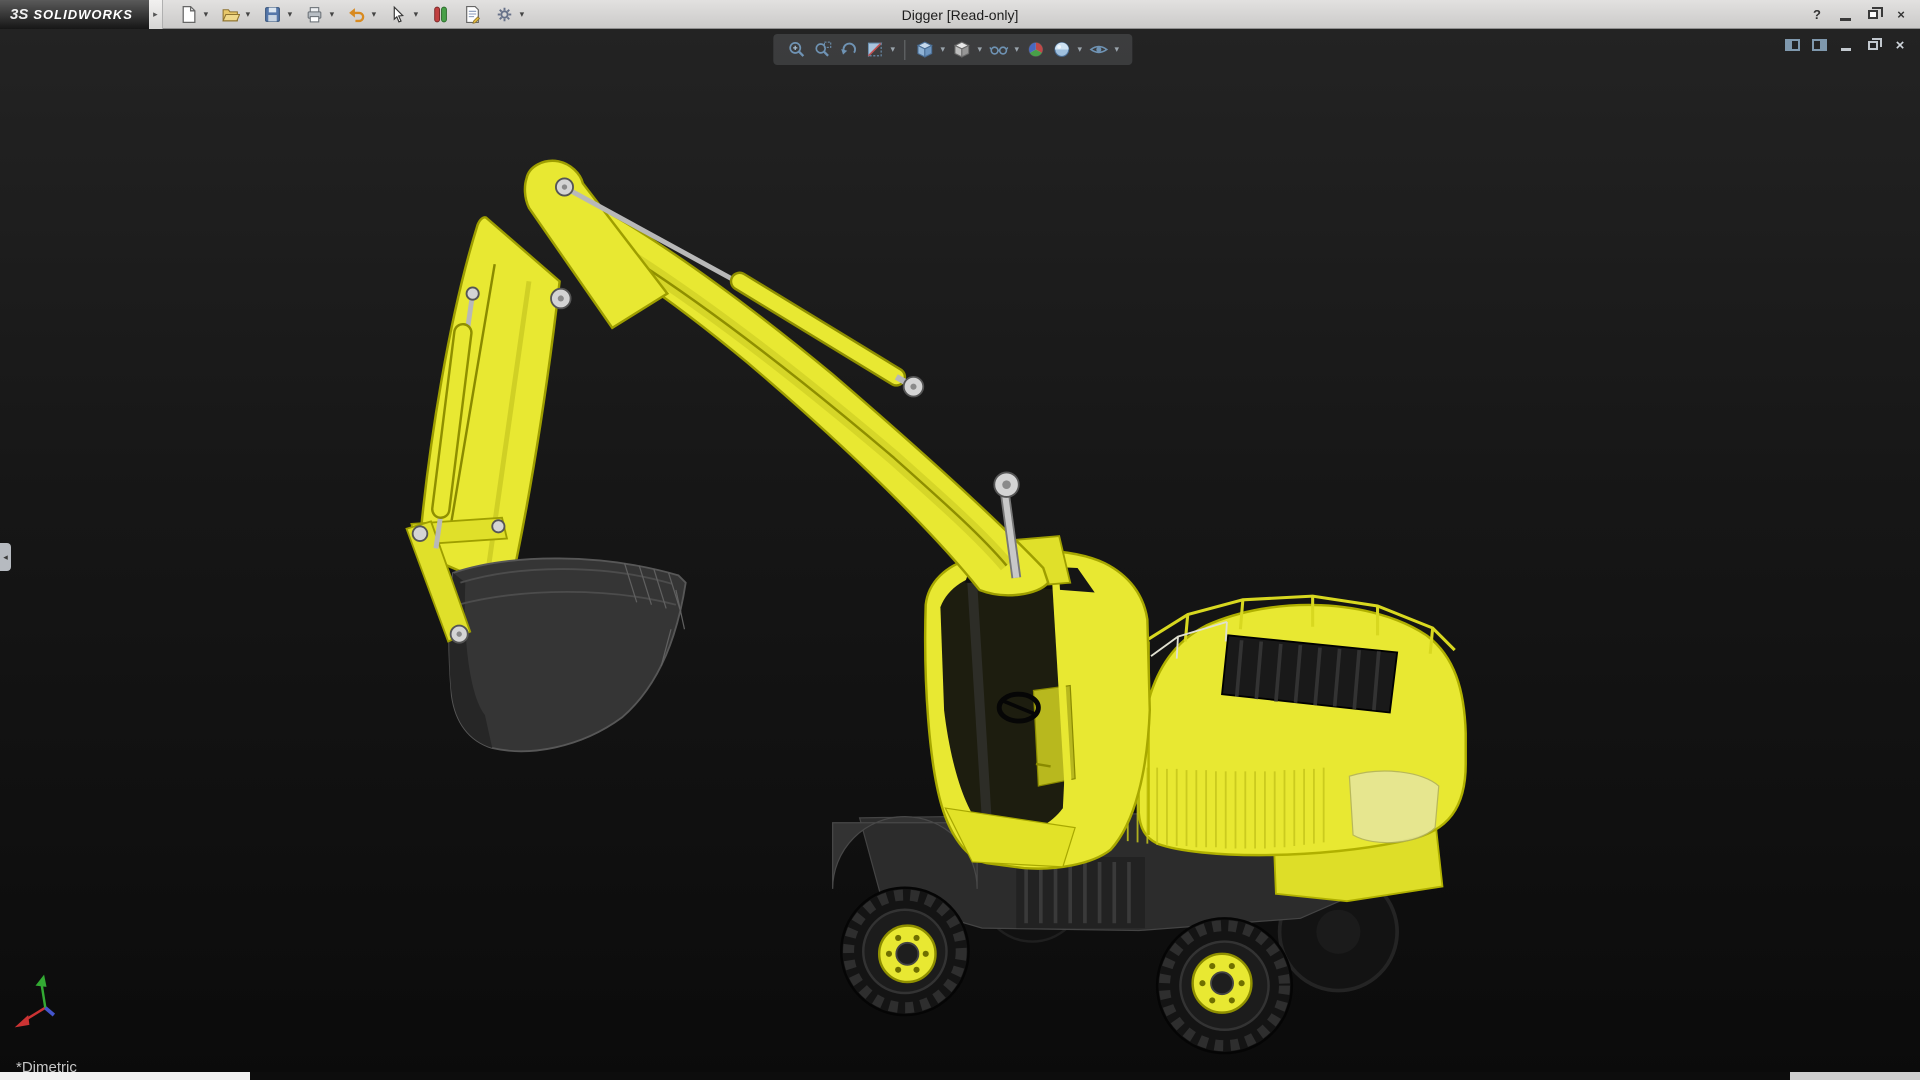  Describe the element at coordinates (5, 557) in the screenshot. I see `featuremanager-collapse-tab: ◂` at that location.